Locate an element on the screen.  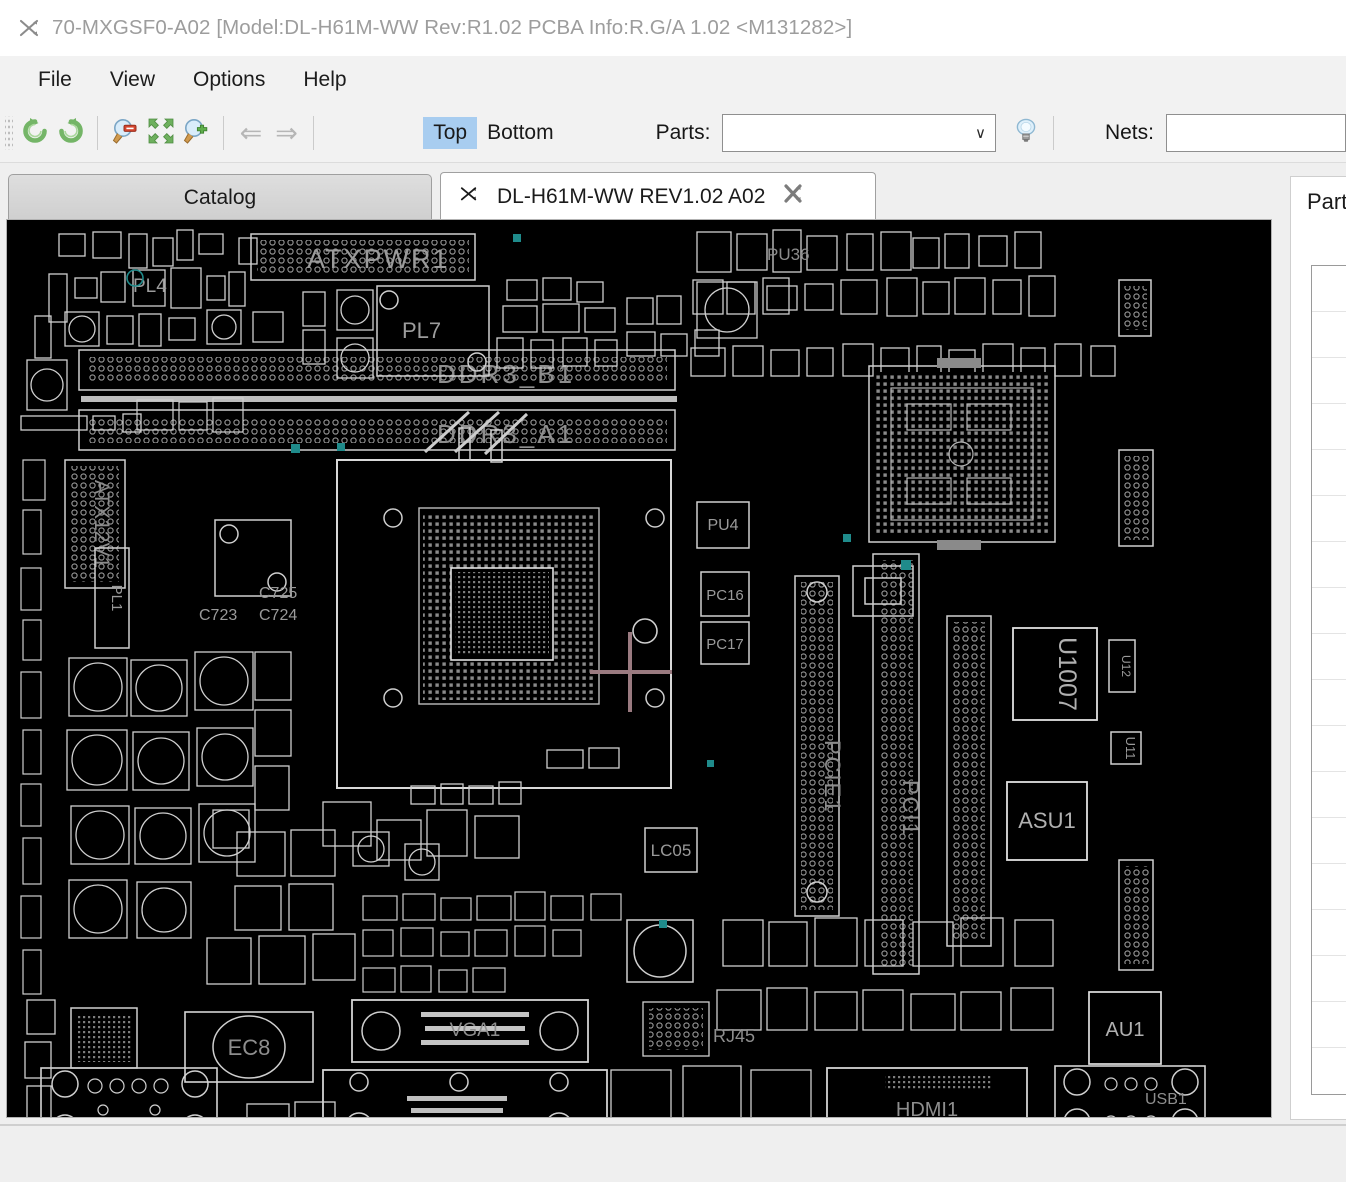
zoom-in-icon is located at coordinates (196, 133).